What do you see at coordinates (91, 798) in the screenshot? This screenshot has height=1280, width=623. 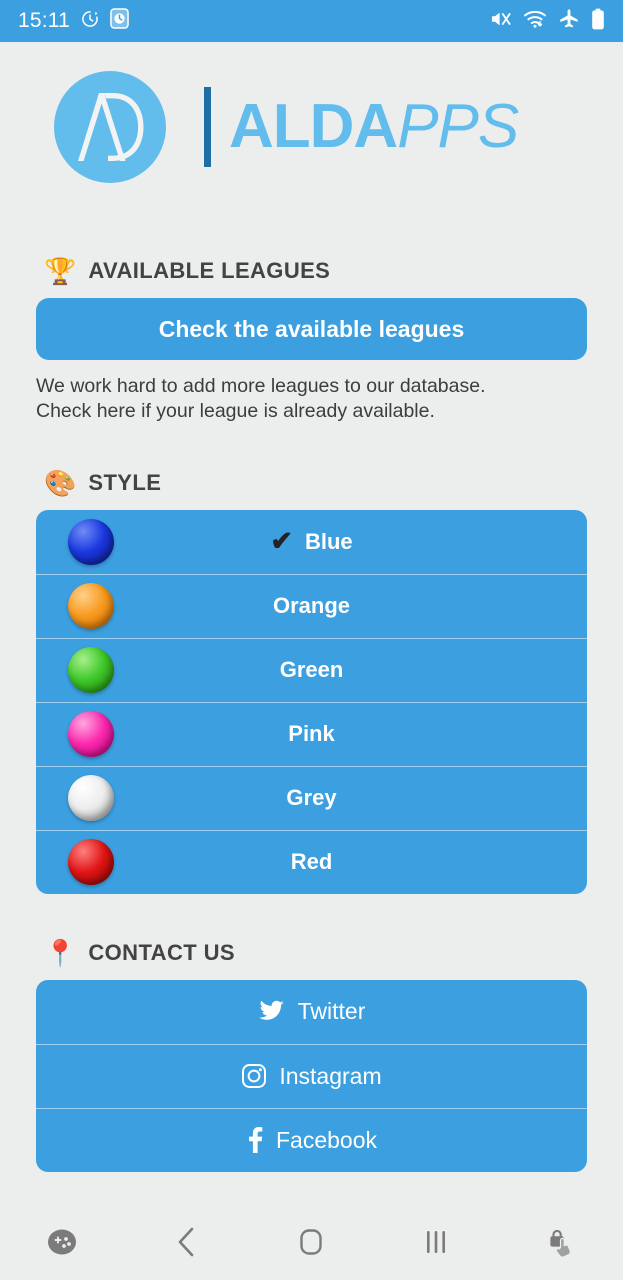 I see `grey-sphere-icon` at bounding box center [91, 798].